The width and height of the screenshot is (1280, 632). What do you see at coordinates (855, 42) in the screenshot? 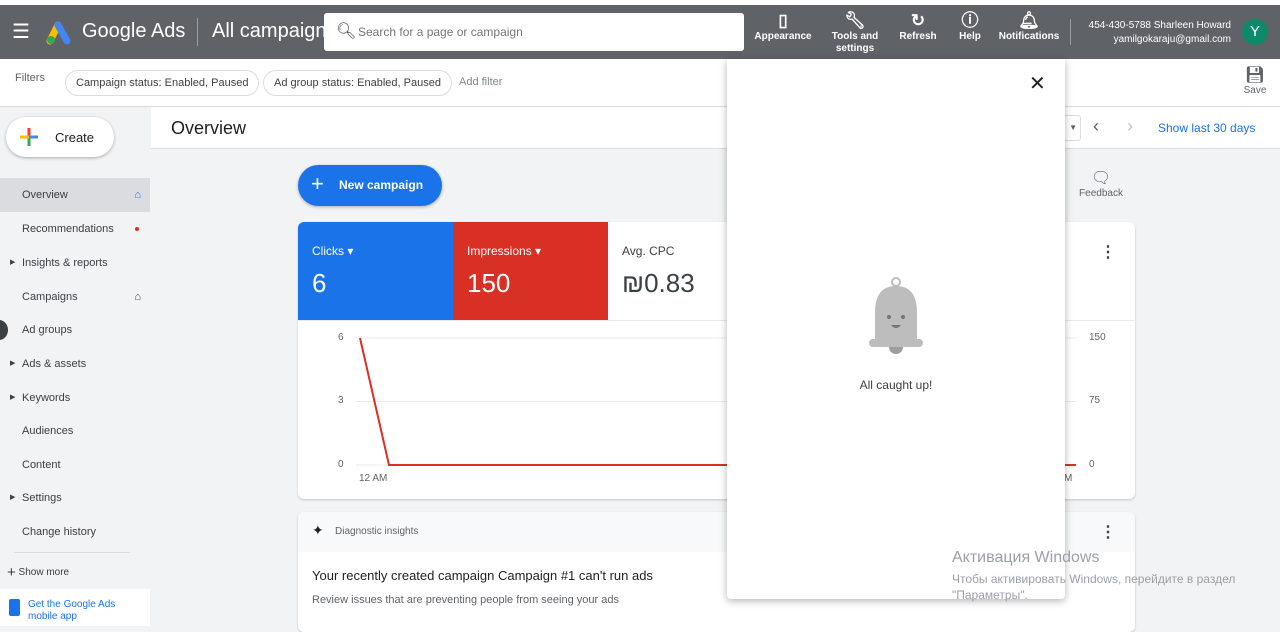
I see `tools-label: Tools and settings` at bounding box center [855, 42].